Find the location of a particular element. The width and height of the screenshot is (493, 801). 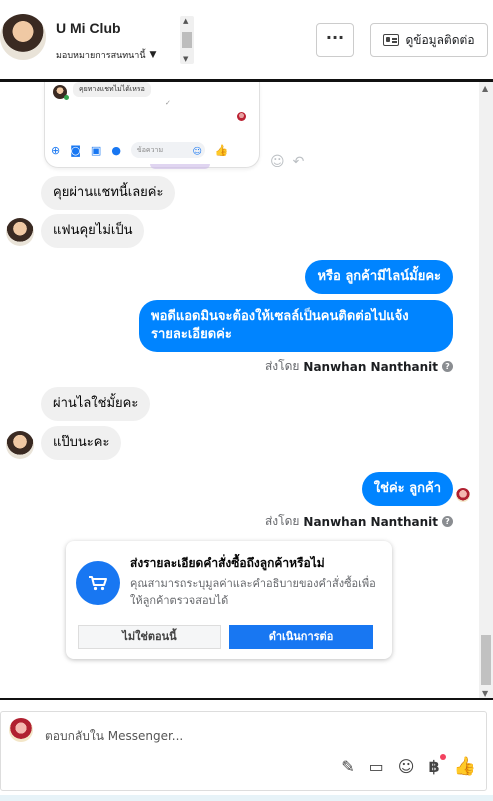

incoming-message: คุยผ่านแชทนี้เลยค่ะ is located at coordinates (108, 193).